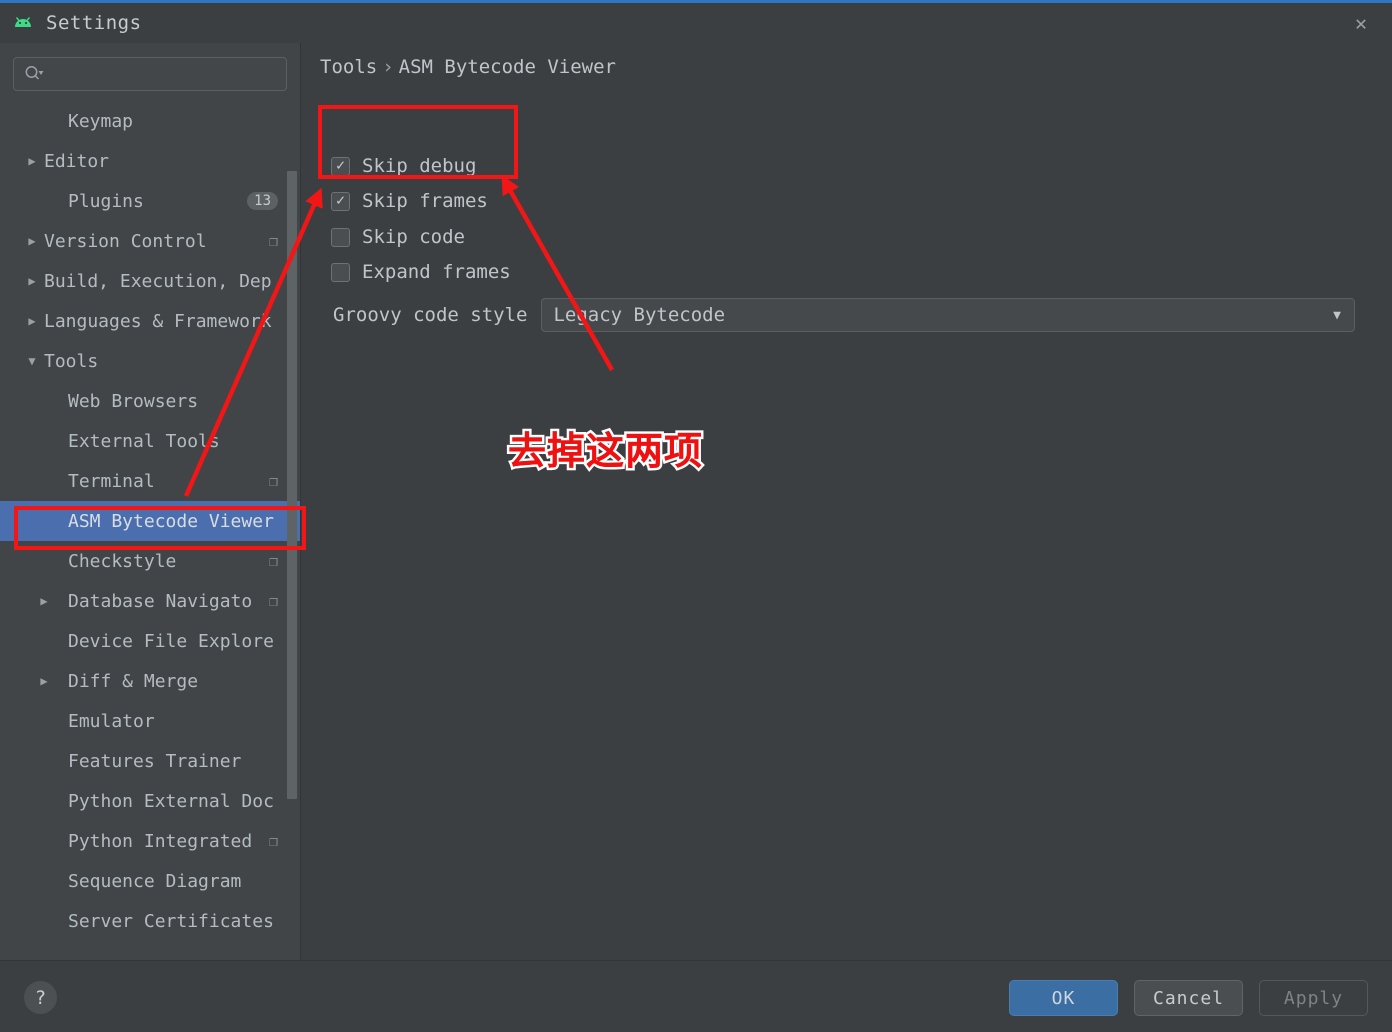  Describe the element at coordinates (23, 23) in the screenshot. I see `android-icon` at that location.